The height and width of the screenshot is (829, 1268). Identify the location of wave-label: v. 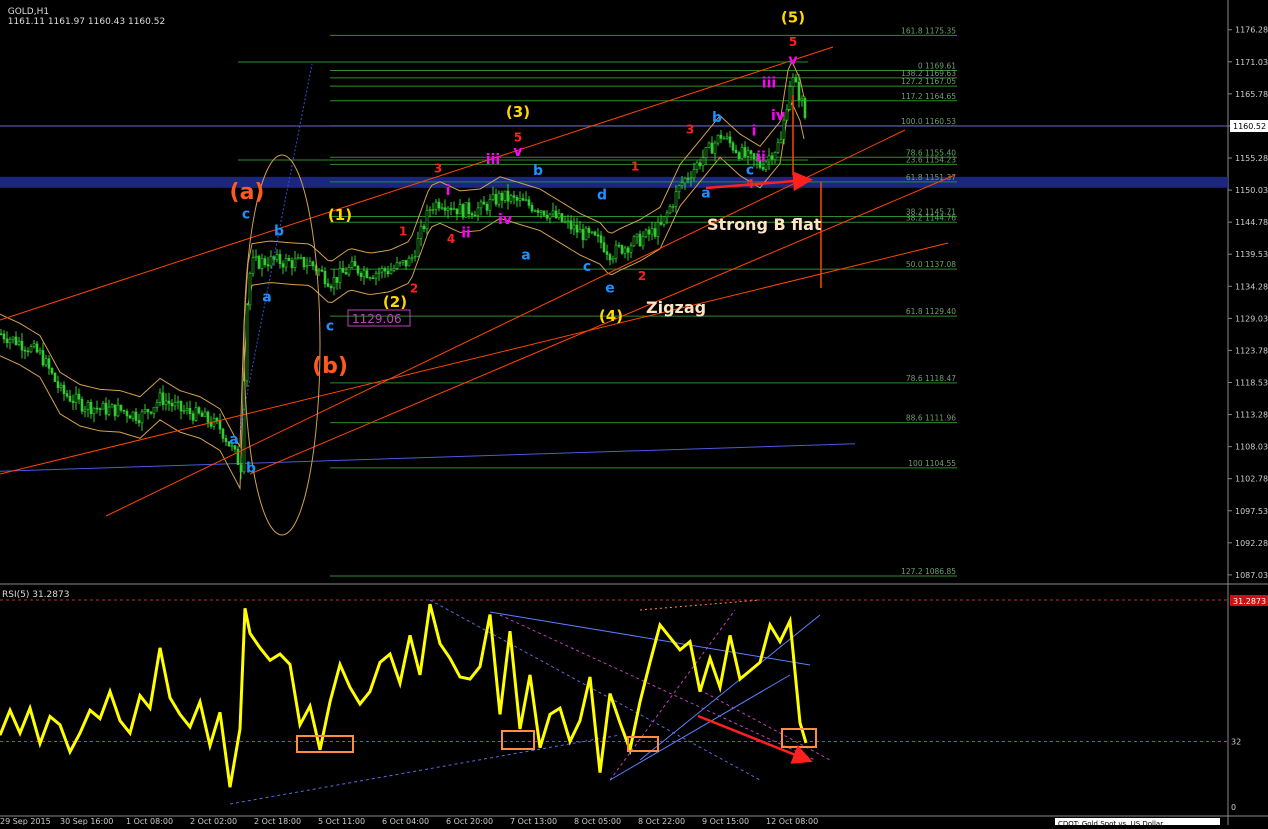
(517, 152).